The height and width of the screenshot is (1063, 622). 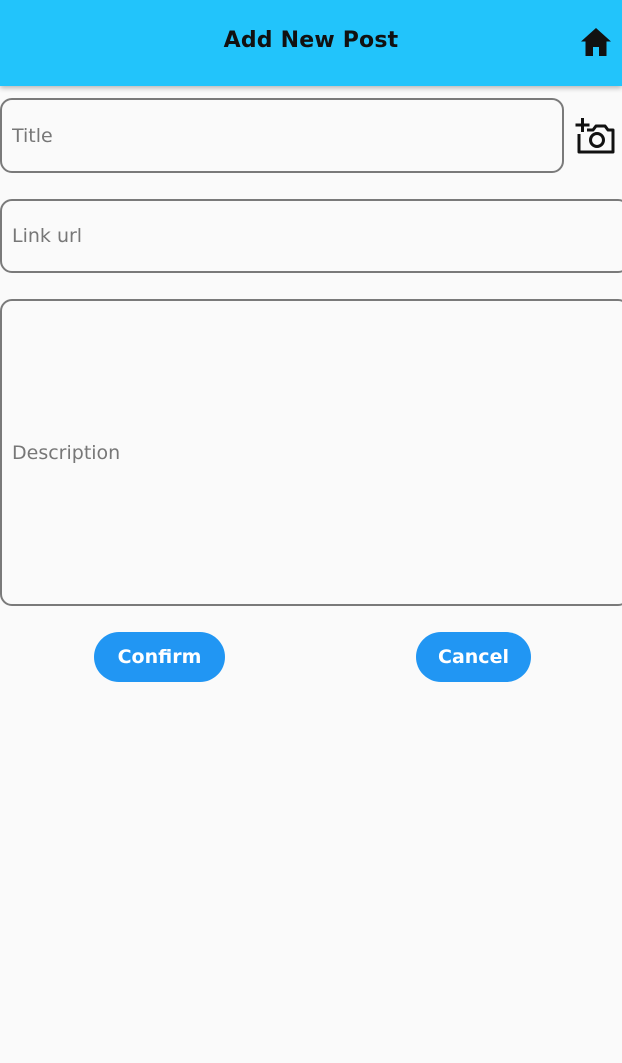 I want to click on link-url-input, so click(x=312, y=236).